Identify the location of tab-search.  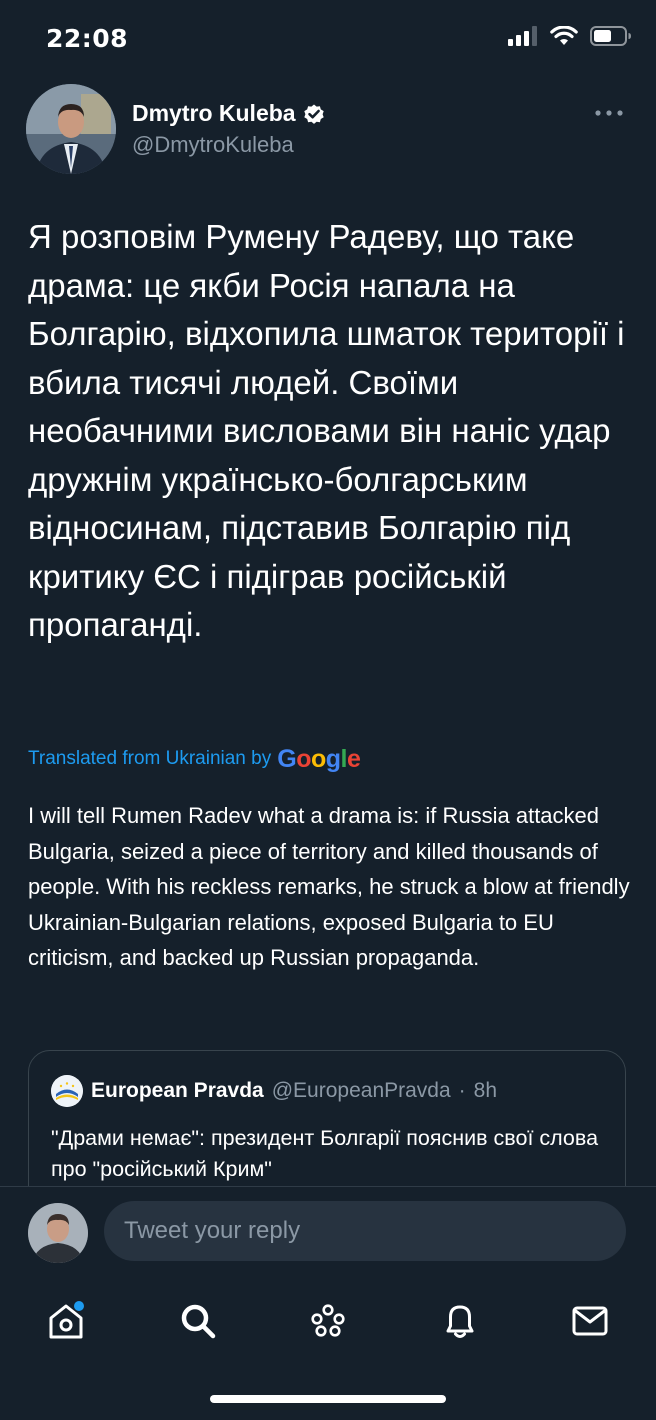
(198, 1321).